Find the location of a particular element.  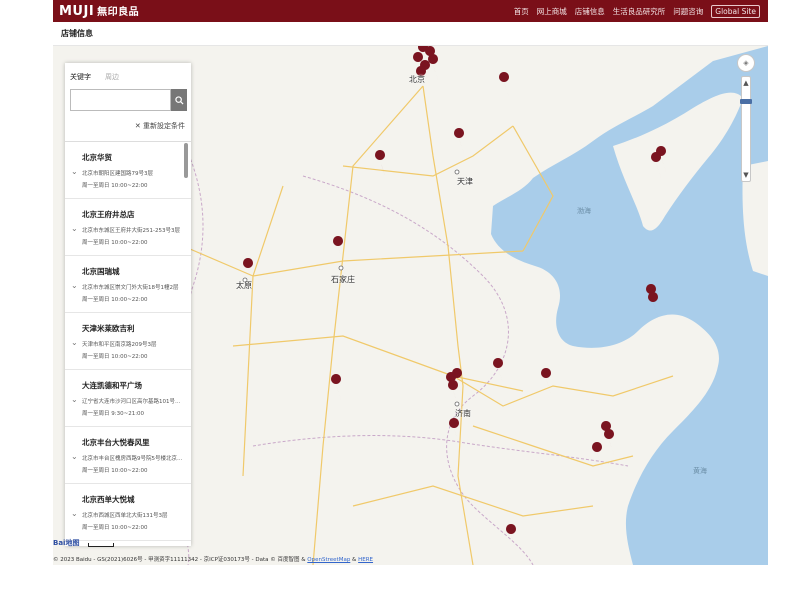

reset-conditions-link: ✕ 重新設定条件 is located at coordinates (160, 126).